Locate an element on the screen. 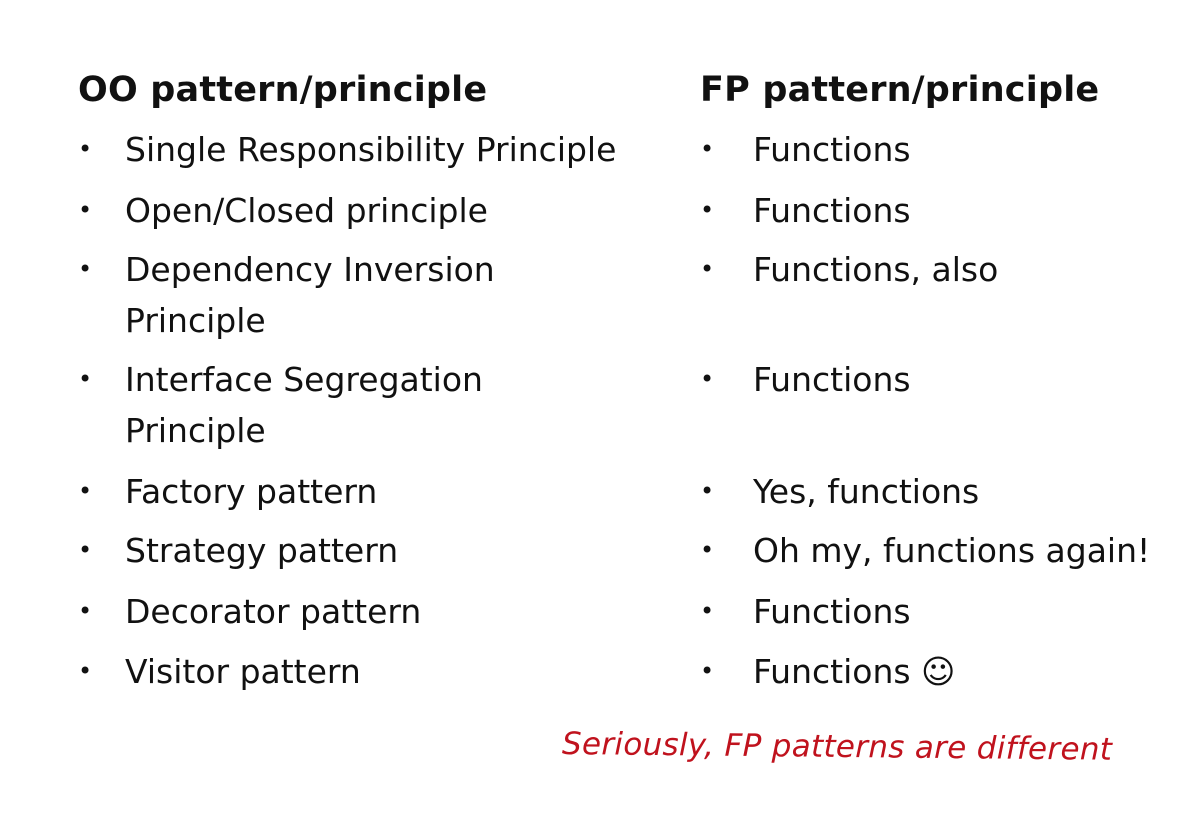 This screenshot has width=1186, height=833. oo-column-title: OO pattern/principle is located at coordinates (283, 90).